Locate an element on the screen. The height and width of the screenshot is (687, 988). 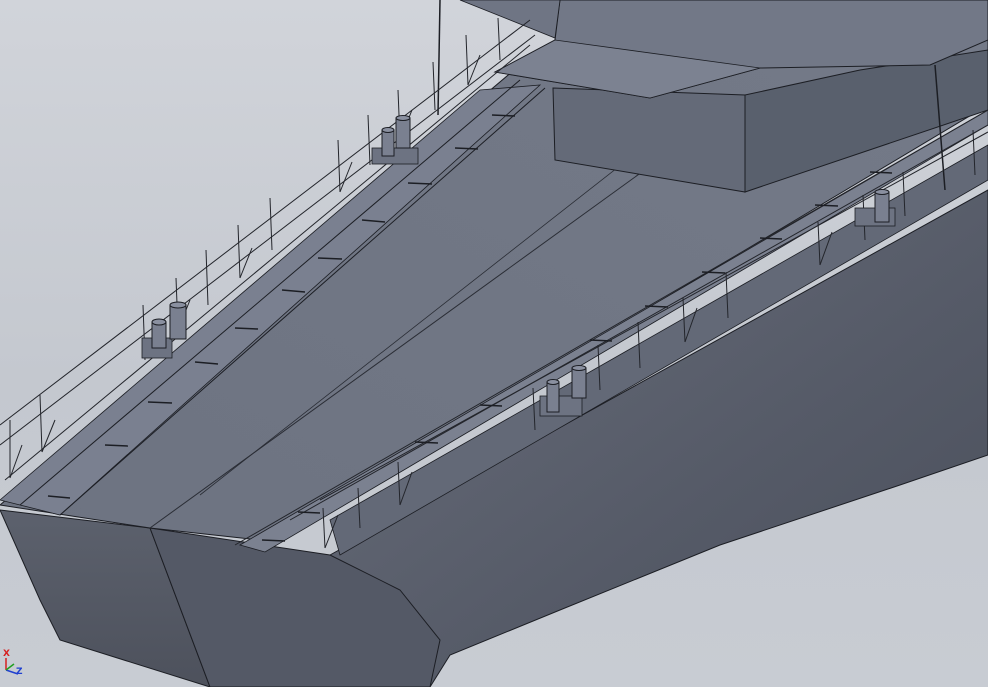
view-orientation-triad: X Z is located at coordinates (17, 667).